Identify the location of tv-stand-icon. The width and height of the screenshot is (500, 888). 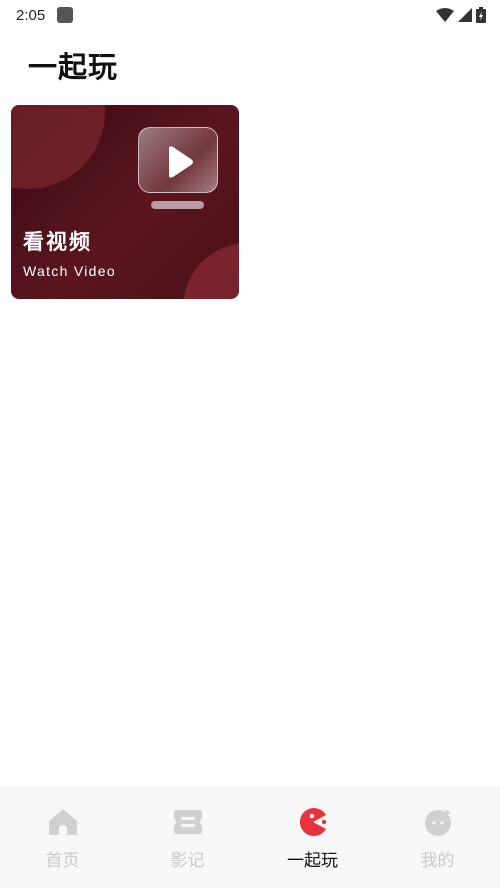
(177, 205).